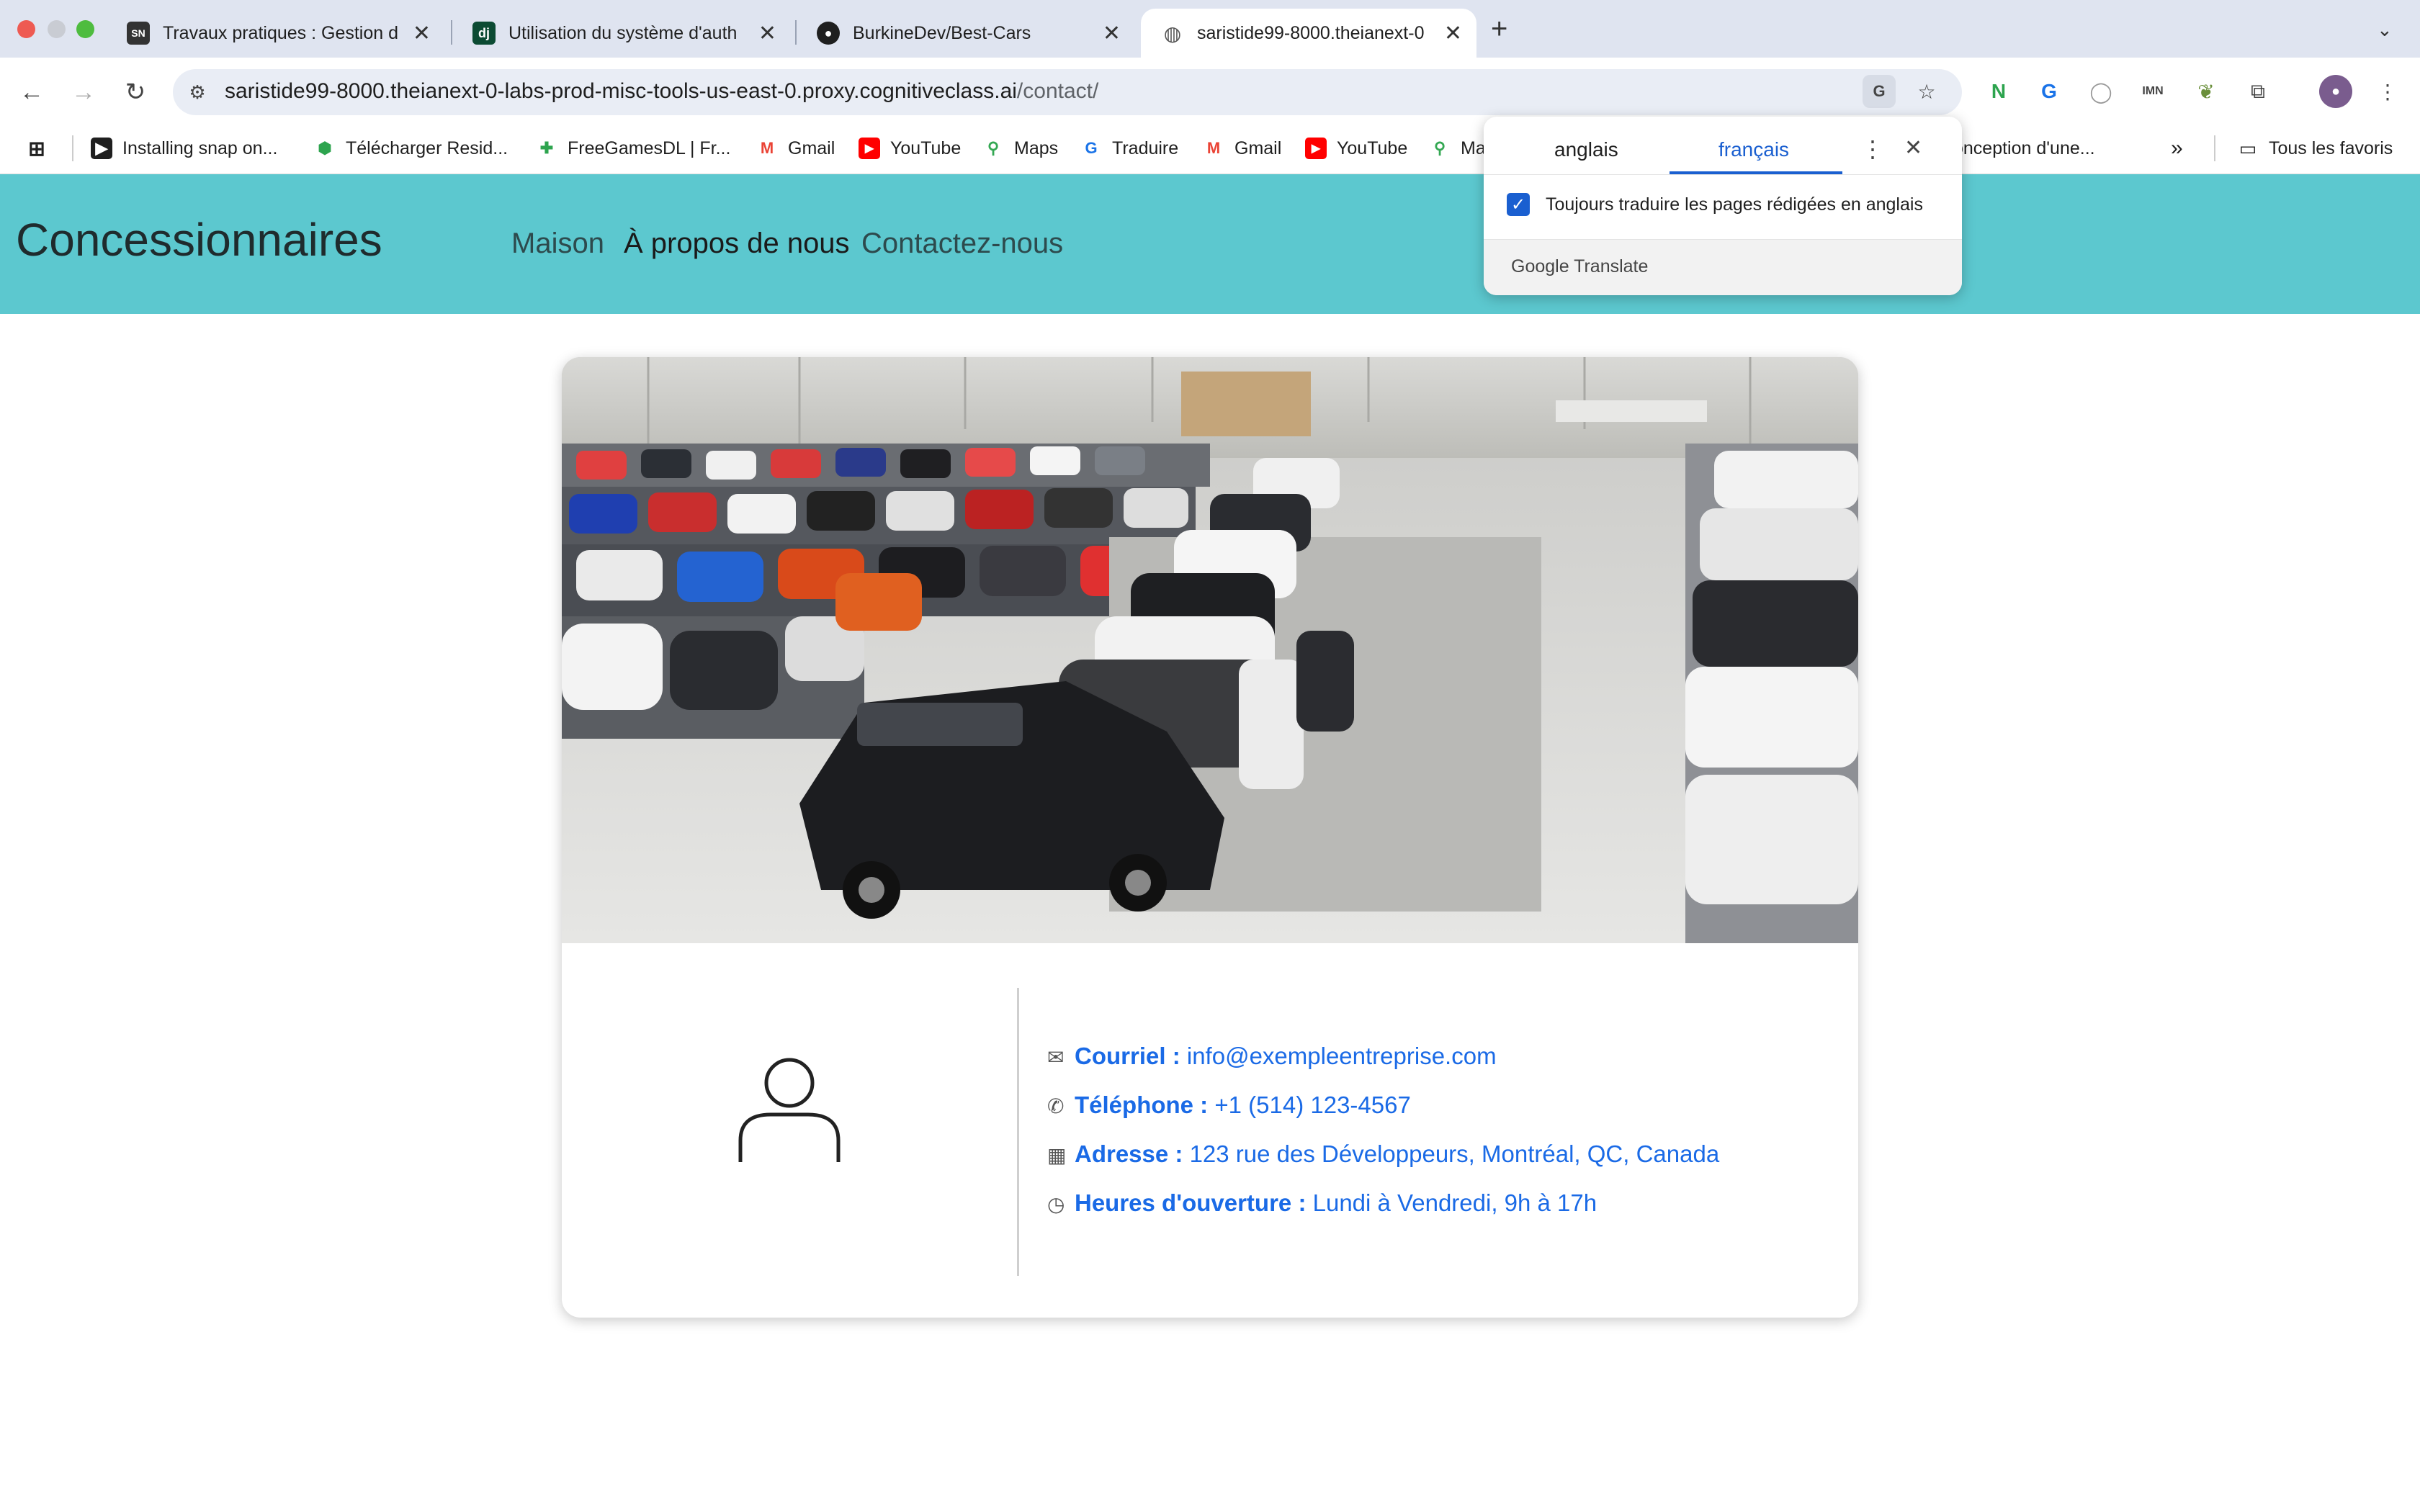 The height and width of the screenshot is (1512, 2420). Describe the element at coordinates (546, 148) in the screenshot. I see `gamepad-icon: ✚` at that location.